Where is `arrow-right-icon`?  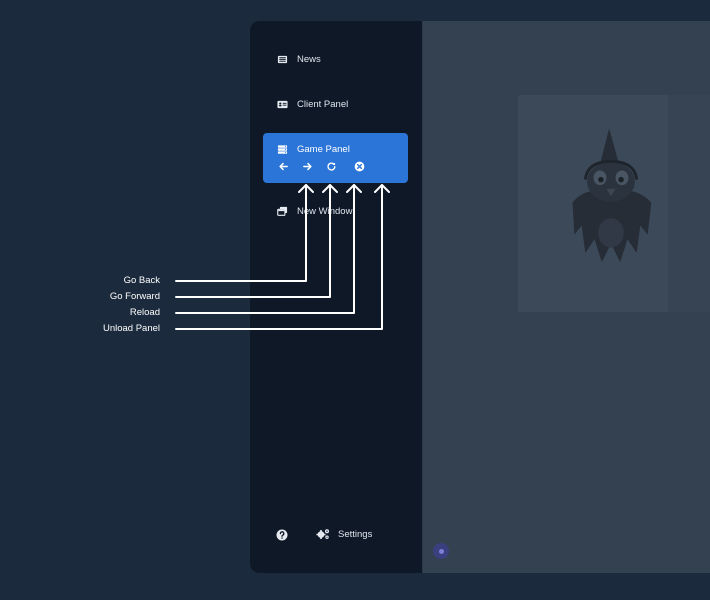
arrow-right-icon is located at coordinates (307, 166).